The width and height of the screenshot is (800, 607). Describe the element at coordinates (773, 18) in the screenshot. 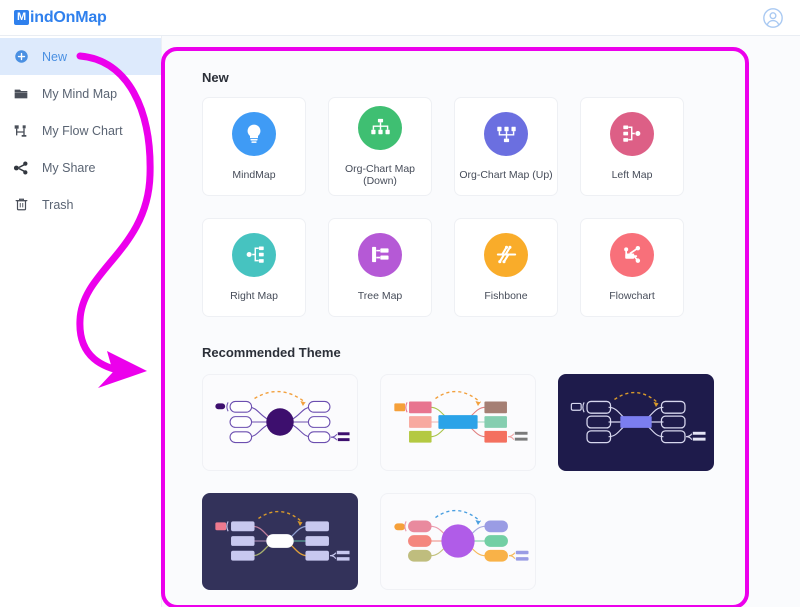

I see `user-circle-icon` at that location.